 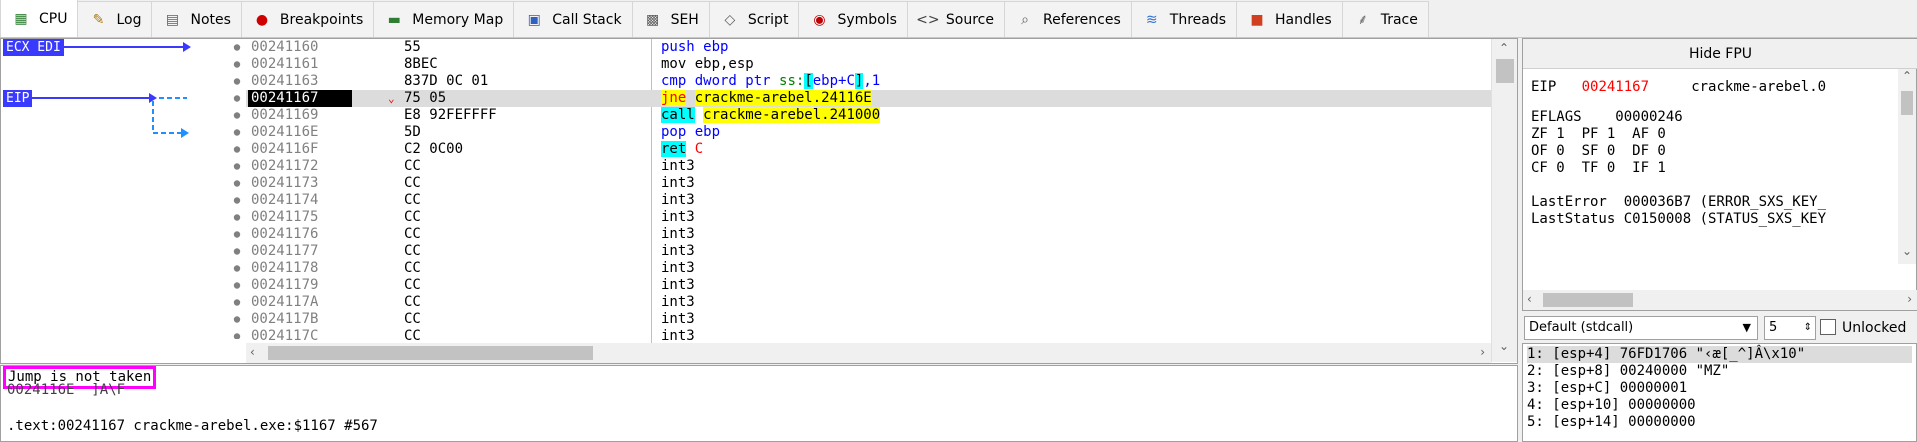 I want to click on tab-label: References, so click(x=1081, y=19).